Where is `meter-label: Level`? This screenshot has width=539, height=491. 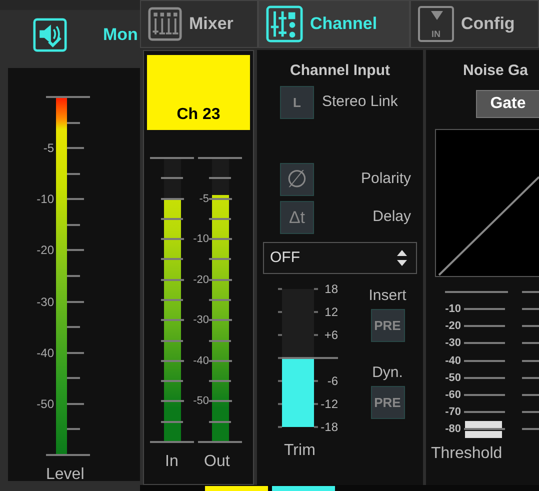
meter-label: Level is located at coordinates (65, 475).